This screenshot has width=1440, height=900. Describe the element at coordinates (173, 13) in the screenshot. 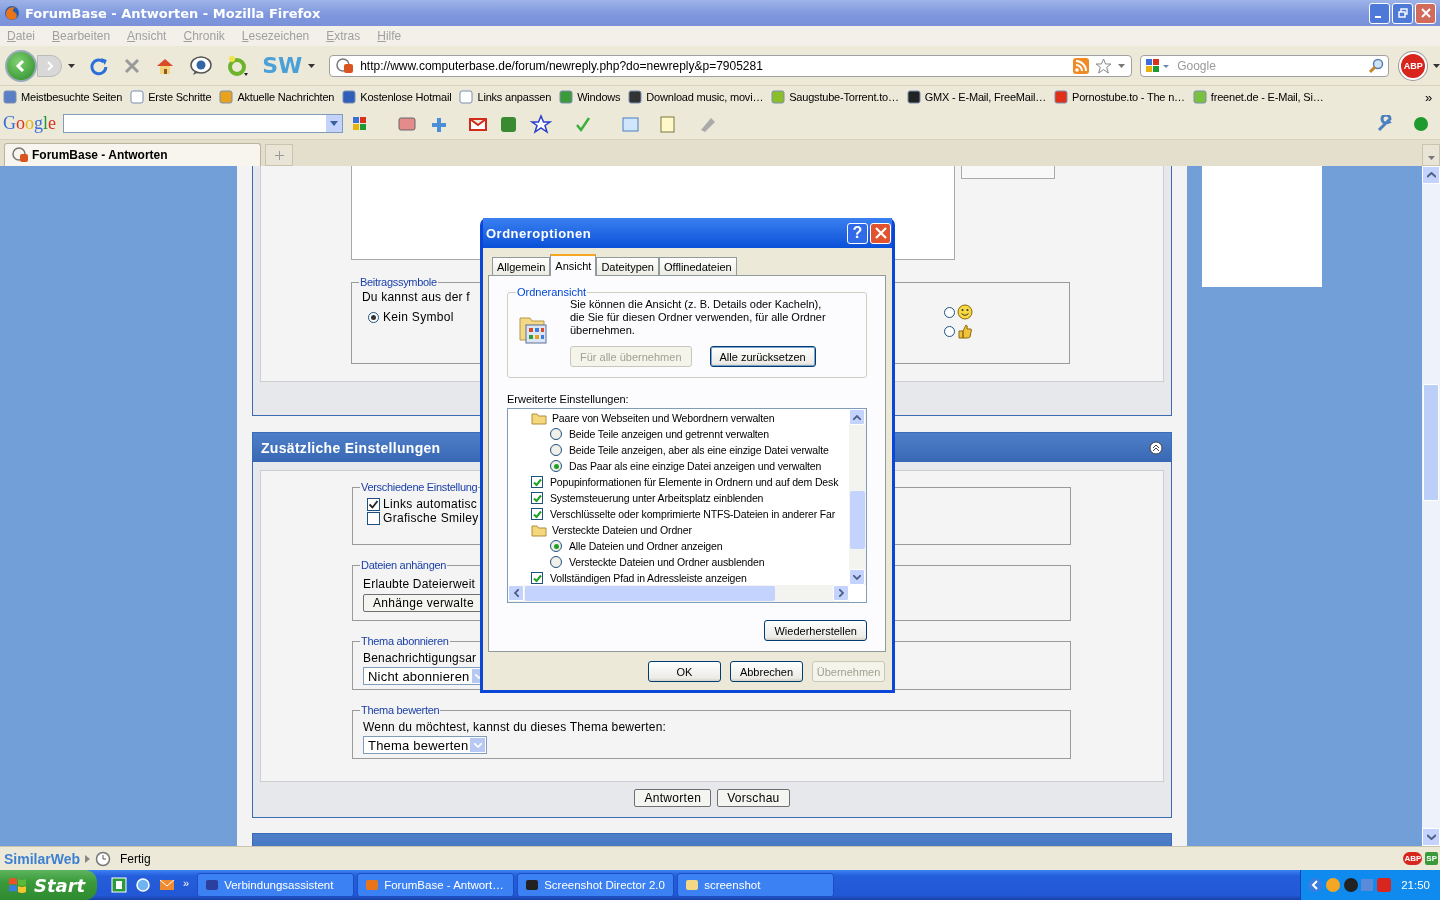

I see `window-title: ForumBase - Antworten - Mozilla Firefox` at that location.